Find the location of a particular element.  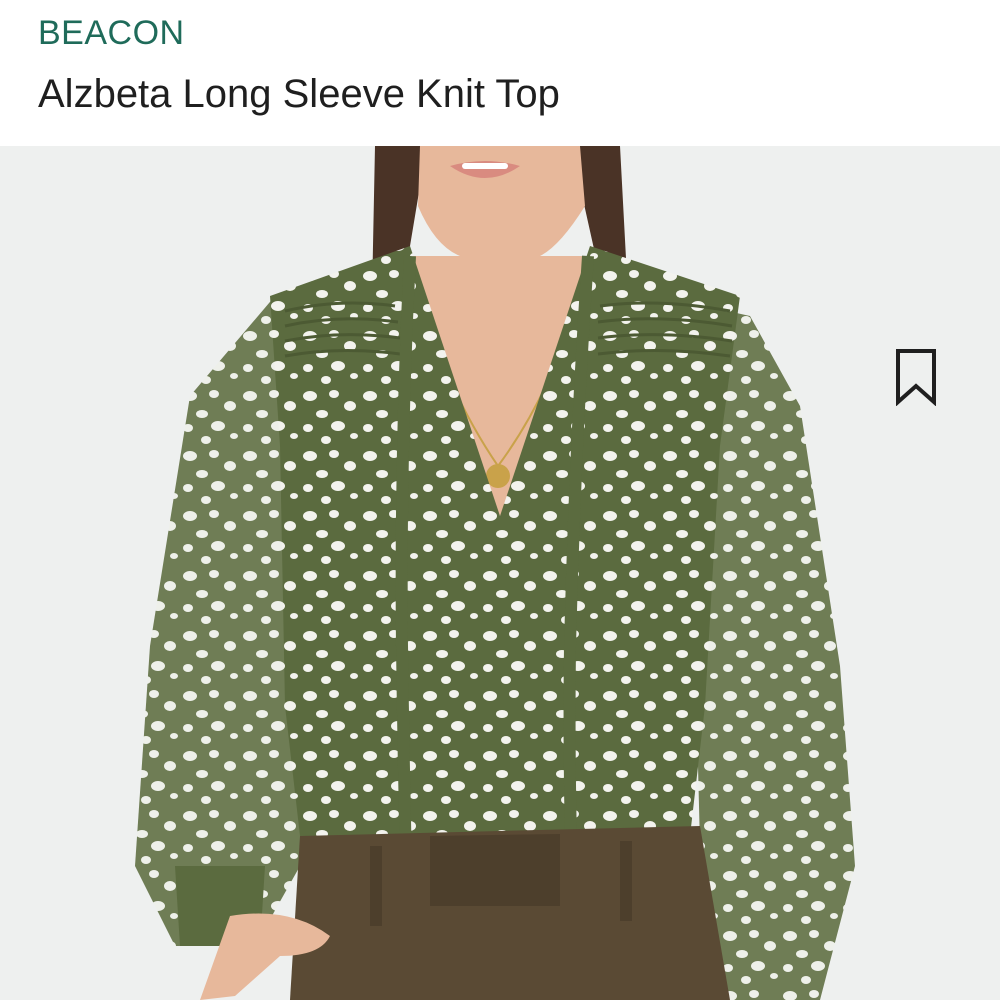

product-header: BEACON Alzbeta Long Sleeve Knit Top is located at coordinates (500, 73).